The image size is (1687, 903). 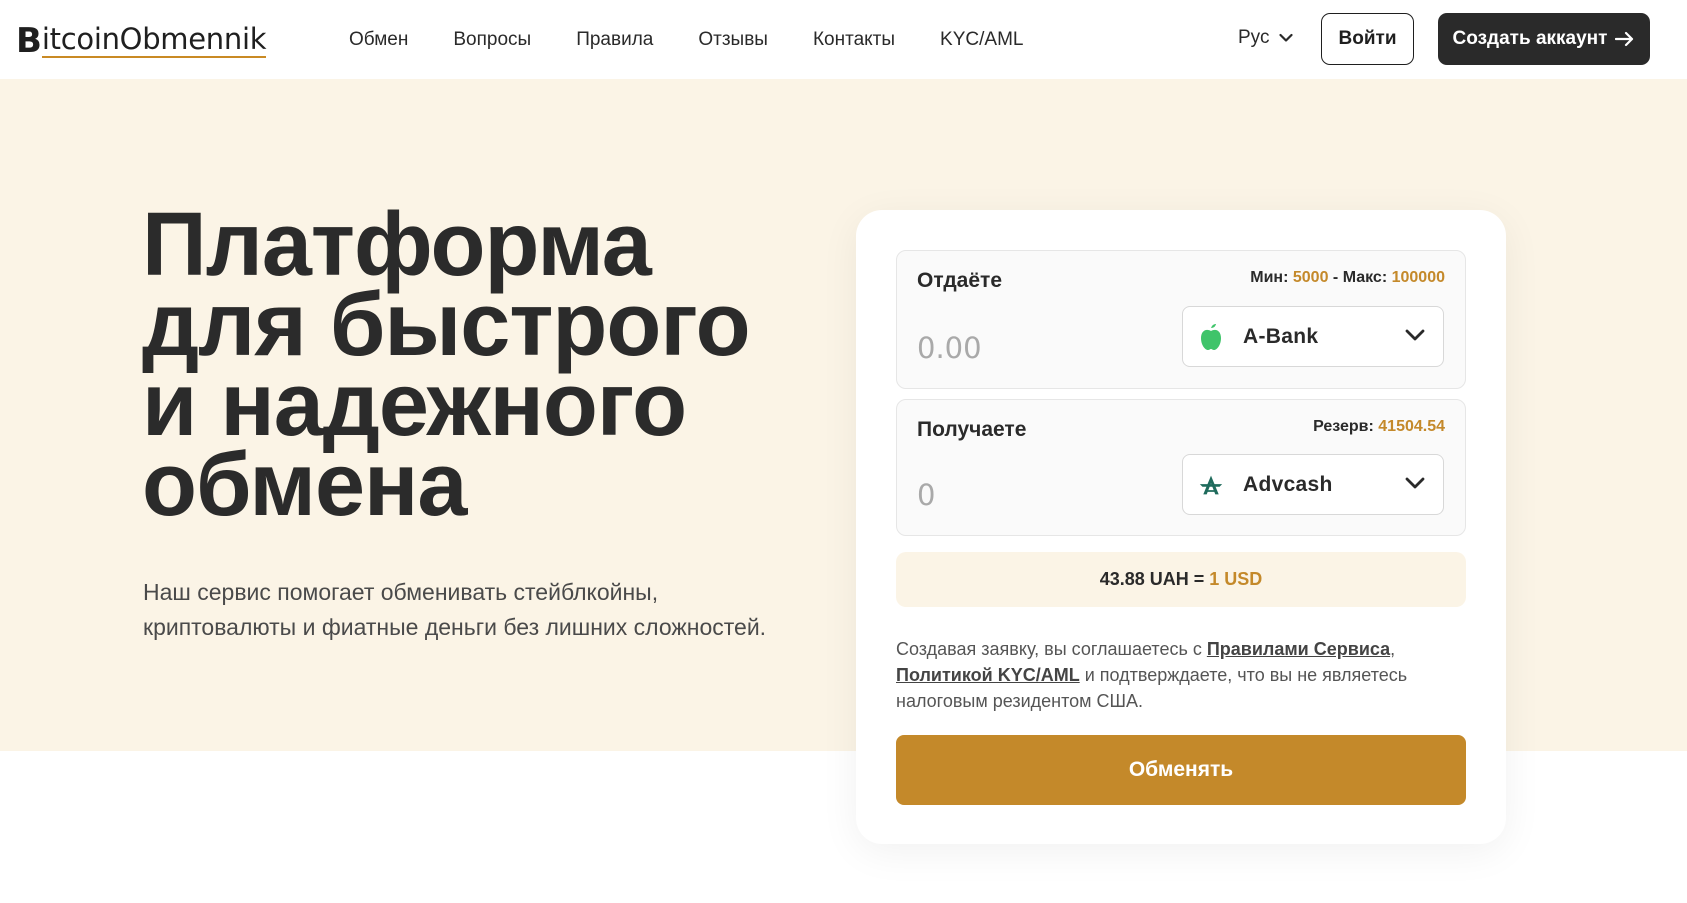 I want to click on exchange-rate: 43.88 UAH = 1 USD, so click(x=1181, y=579).